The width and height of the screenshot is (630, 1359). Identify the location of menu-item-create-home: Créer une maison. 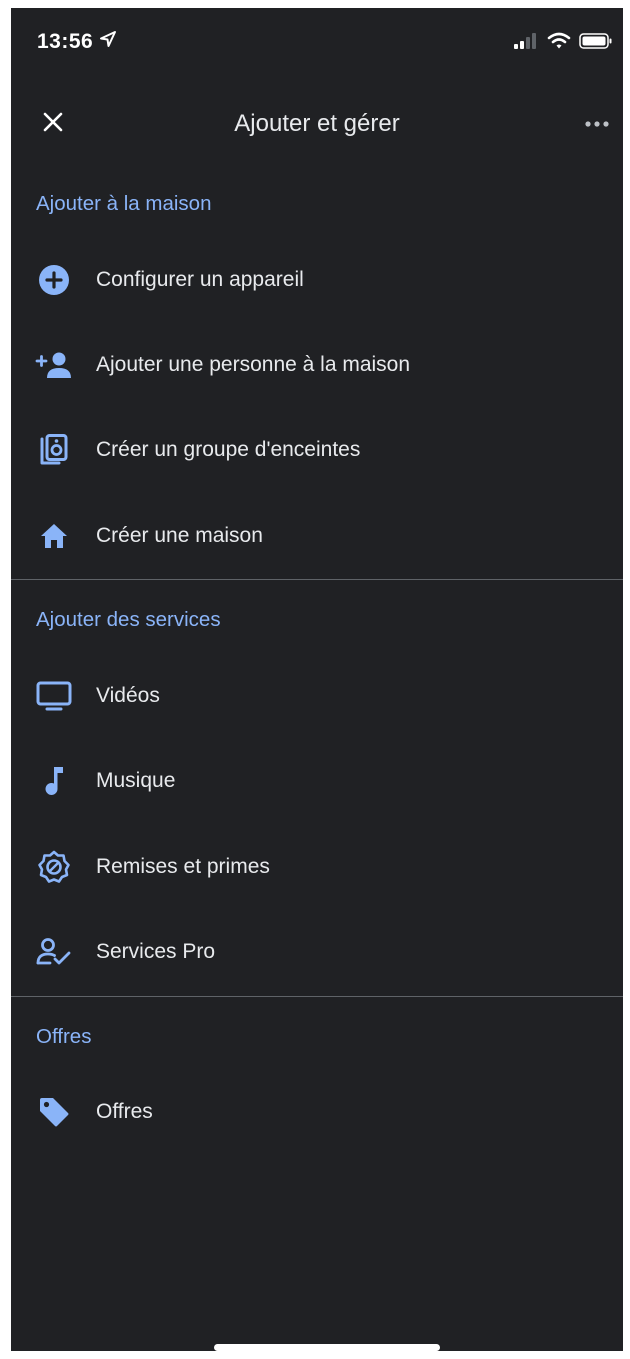
(317, 536).